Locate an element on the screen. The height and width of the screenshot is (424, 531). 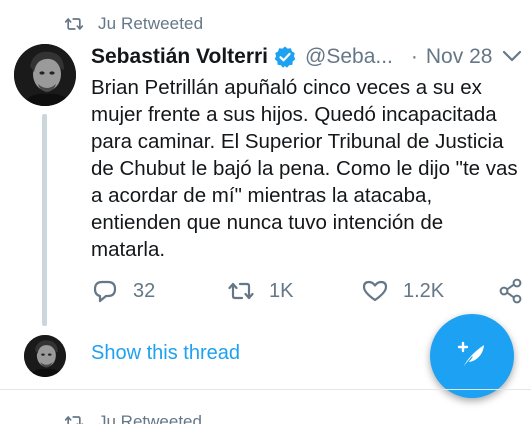
author-avatar is located at coordinates (45, 75).